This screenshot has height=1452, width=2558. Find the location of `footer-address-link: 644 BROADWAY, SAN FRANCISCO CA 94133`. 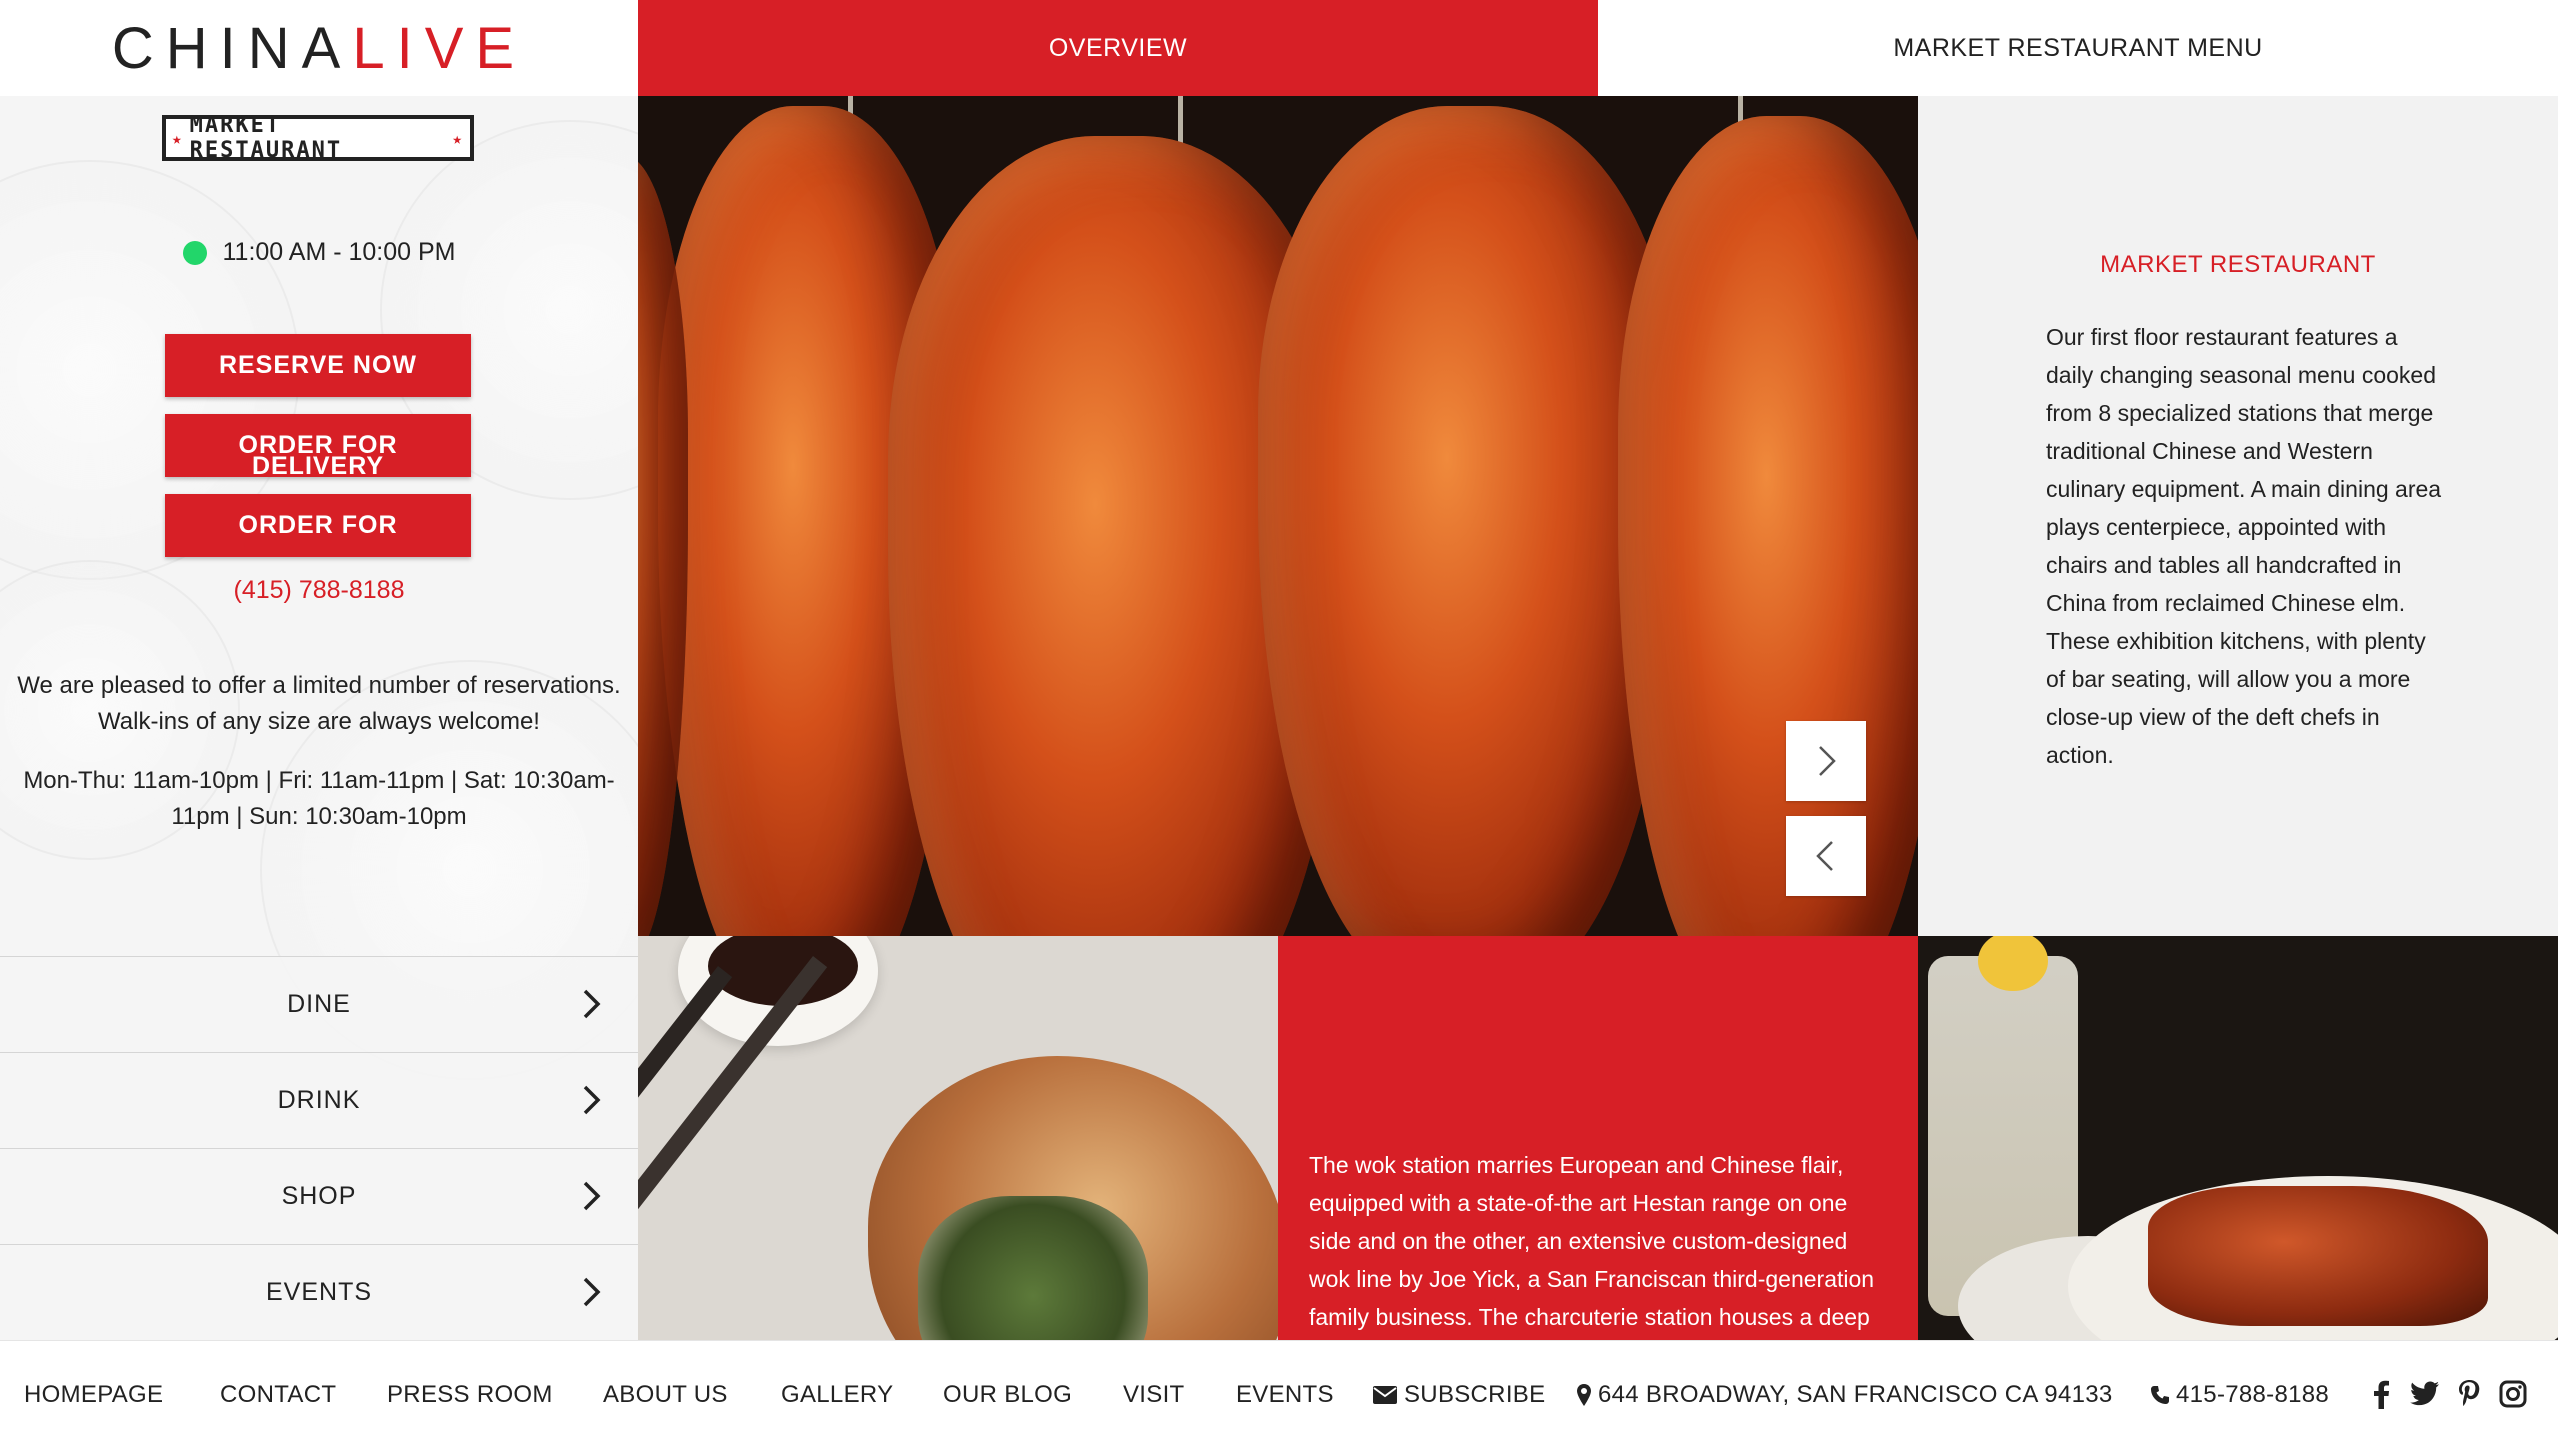

footer-address-link: 644 BROADWAY, SAN FRANCISCO CA 94133 is located at coordinates (1844, 1395).